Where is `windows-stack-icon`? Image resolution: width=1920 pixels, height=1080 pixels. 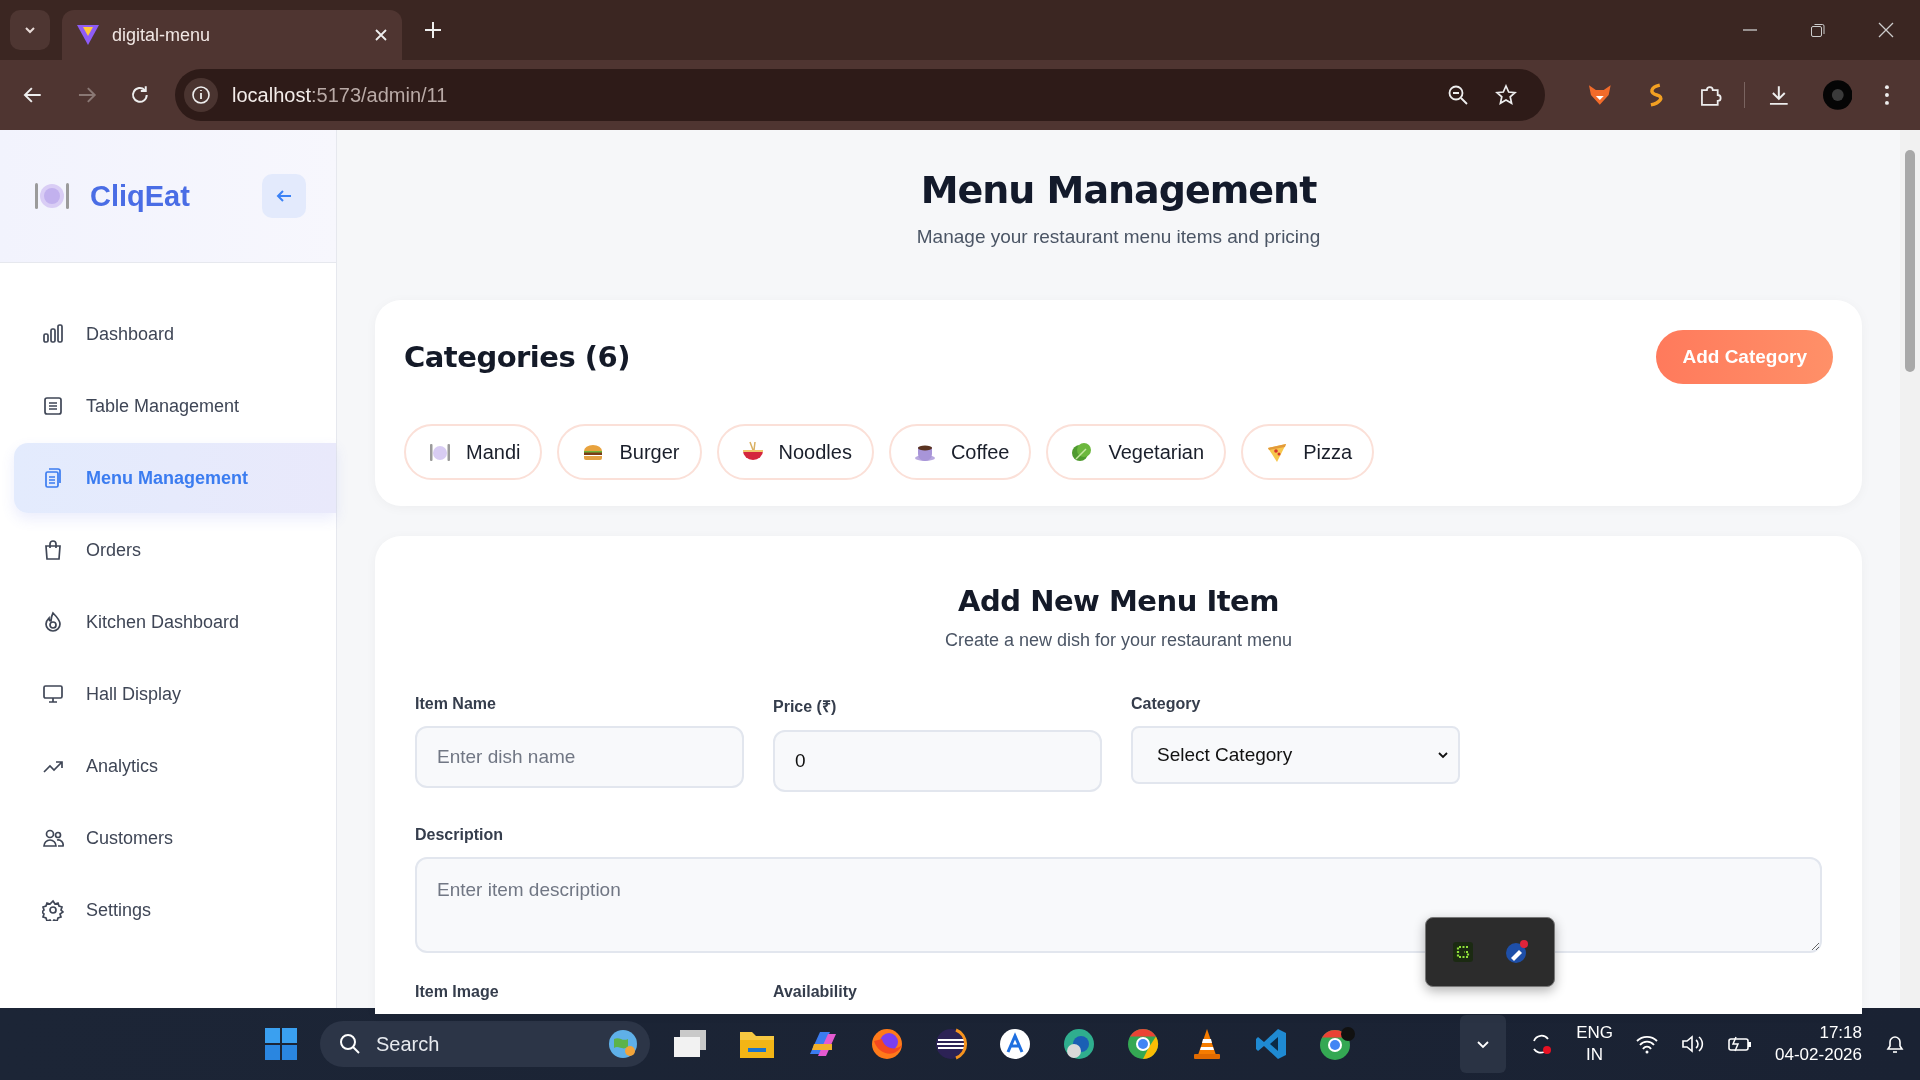
windows-stack-icon is located at coordinates (690, 1044).